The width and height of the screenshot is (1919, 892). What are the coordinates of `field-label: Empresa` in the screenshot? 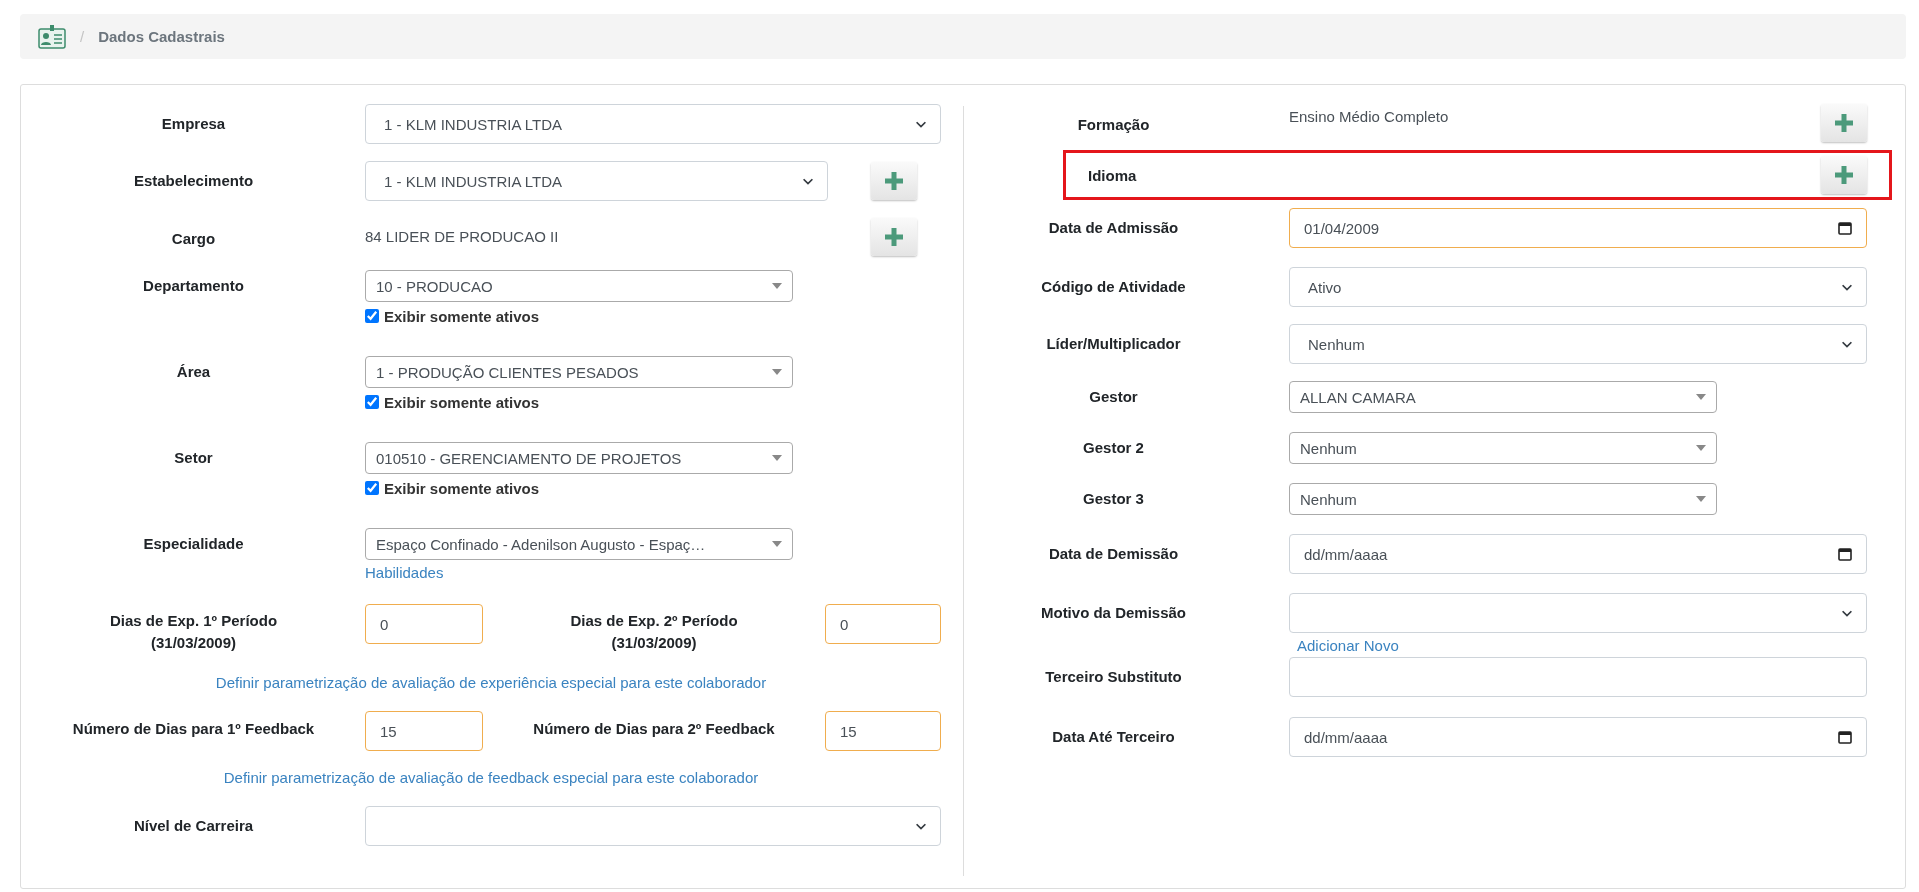 It's located at (193, 124).